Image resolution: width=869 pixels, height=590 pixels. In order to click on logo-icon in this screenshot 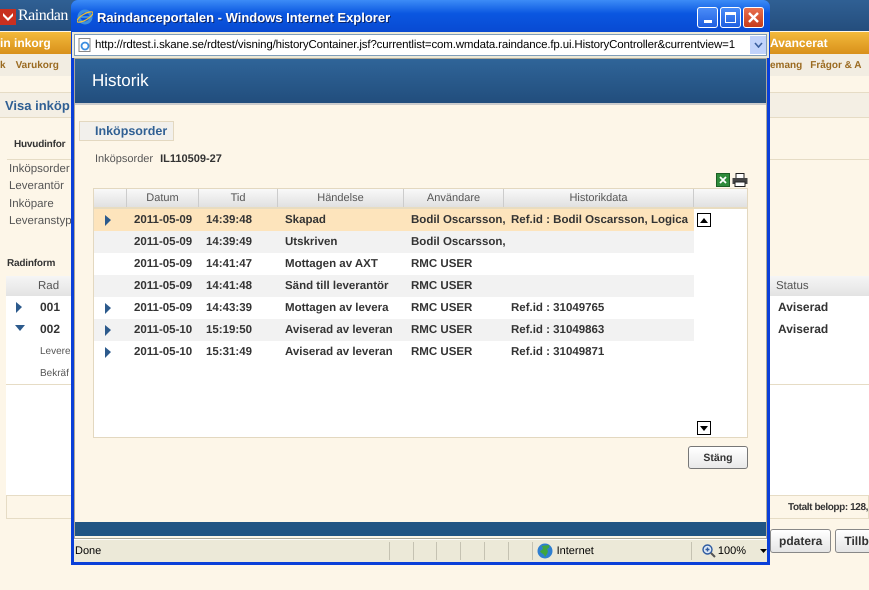, I will do `click(8, 15)`.